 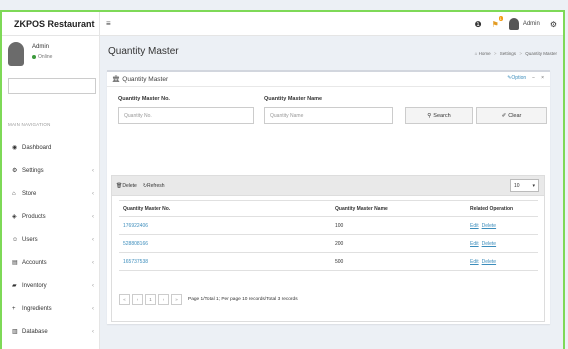 I want to click on quantity-no-input: Quantity No., so click(x=186, y=115).